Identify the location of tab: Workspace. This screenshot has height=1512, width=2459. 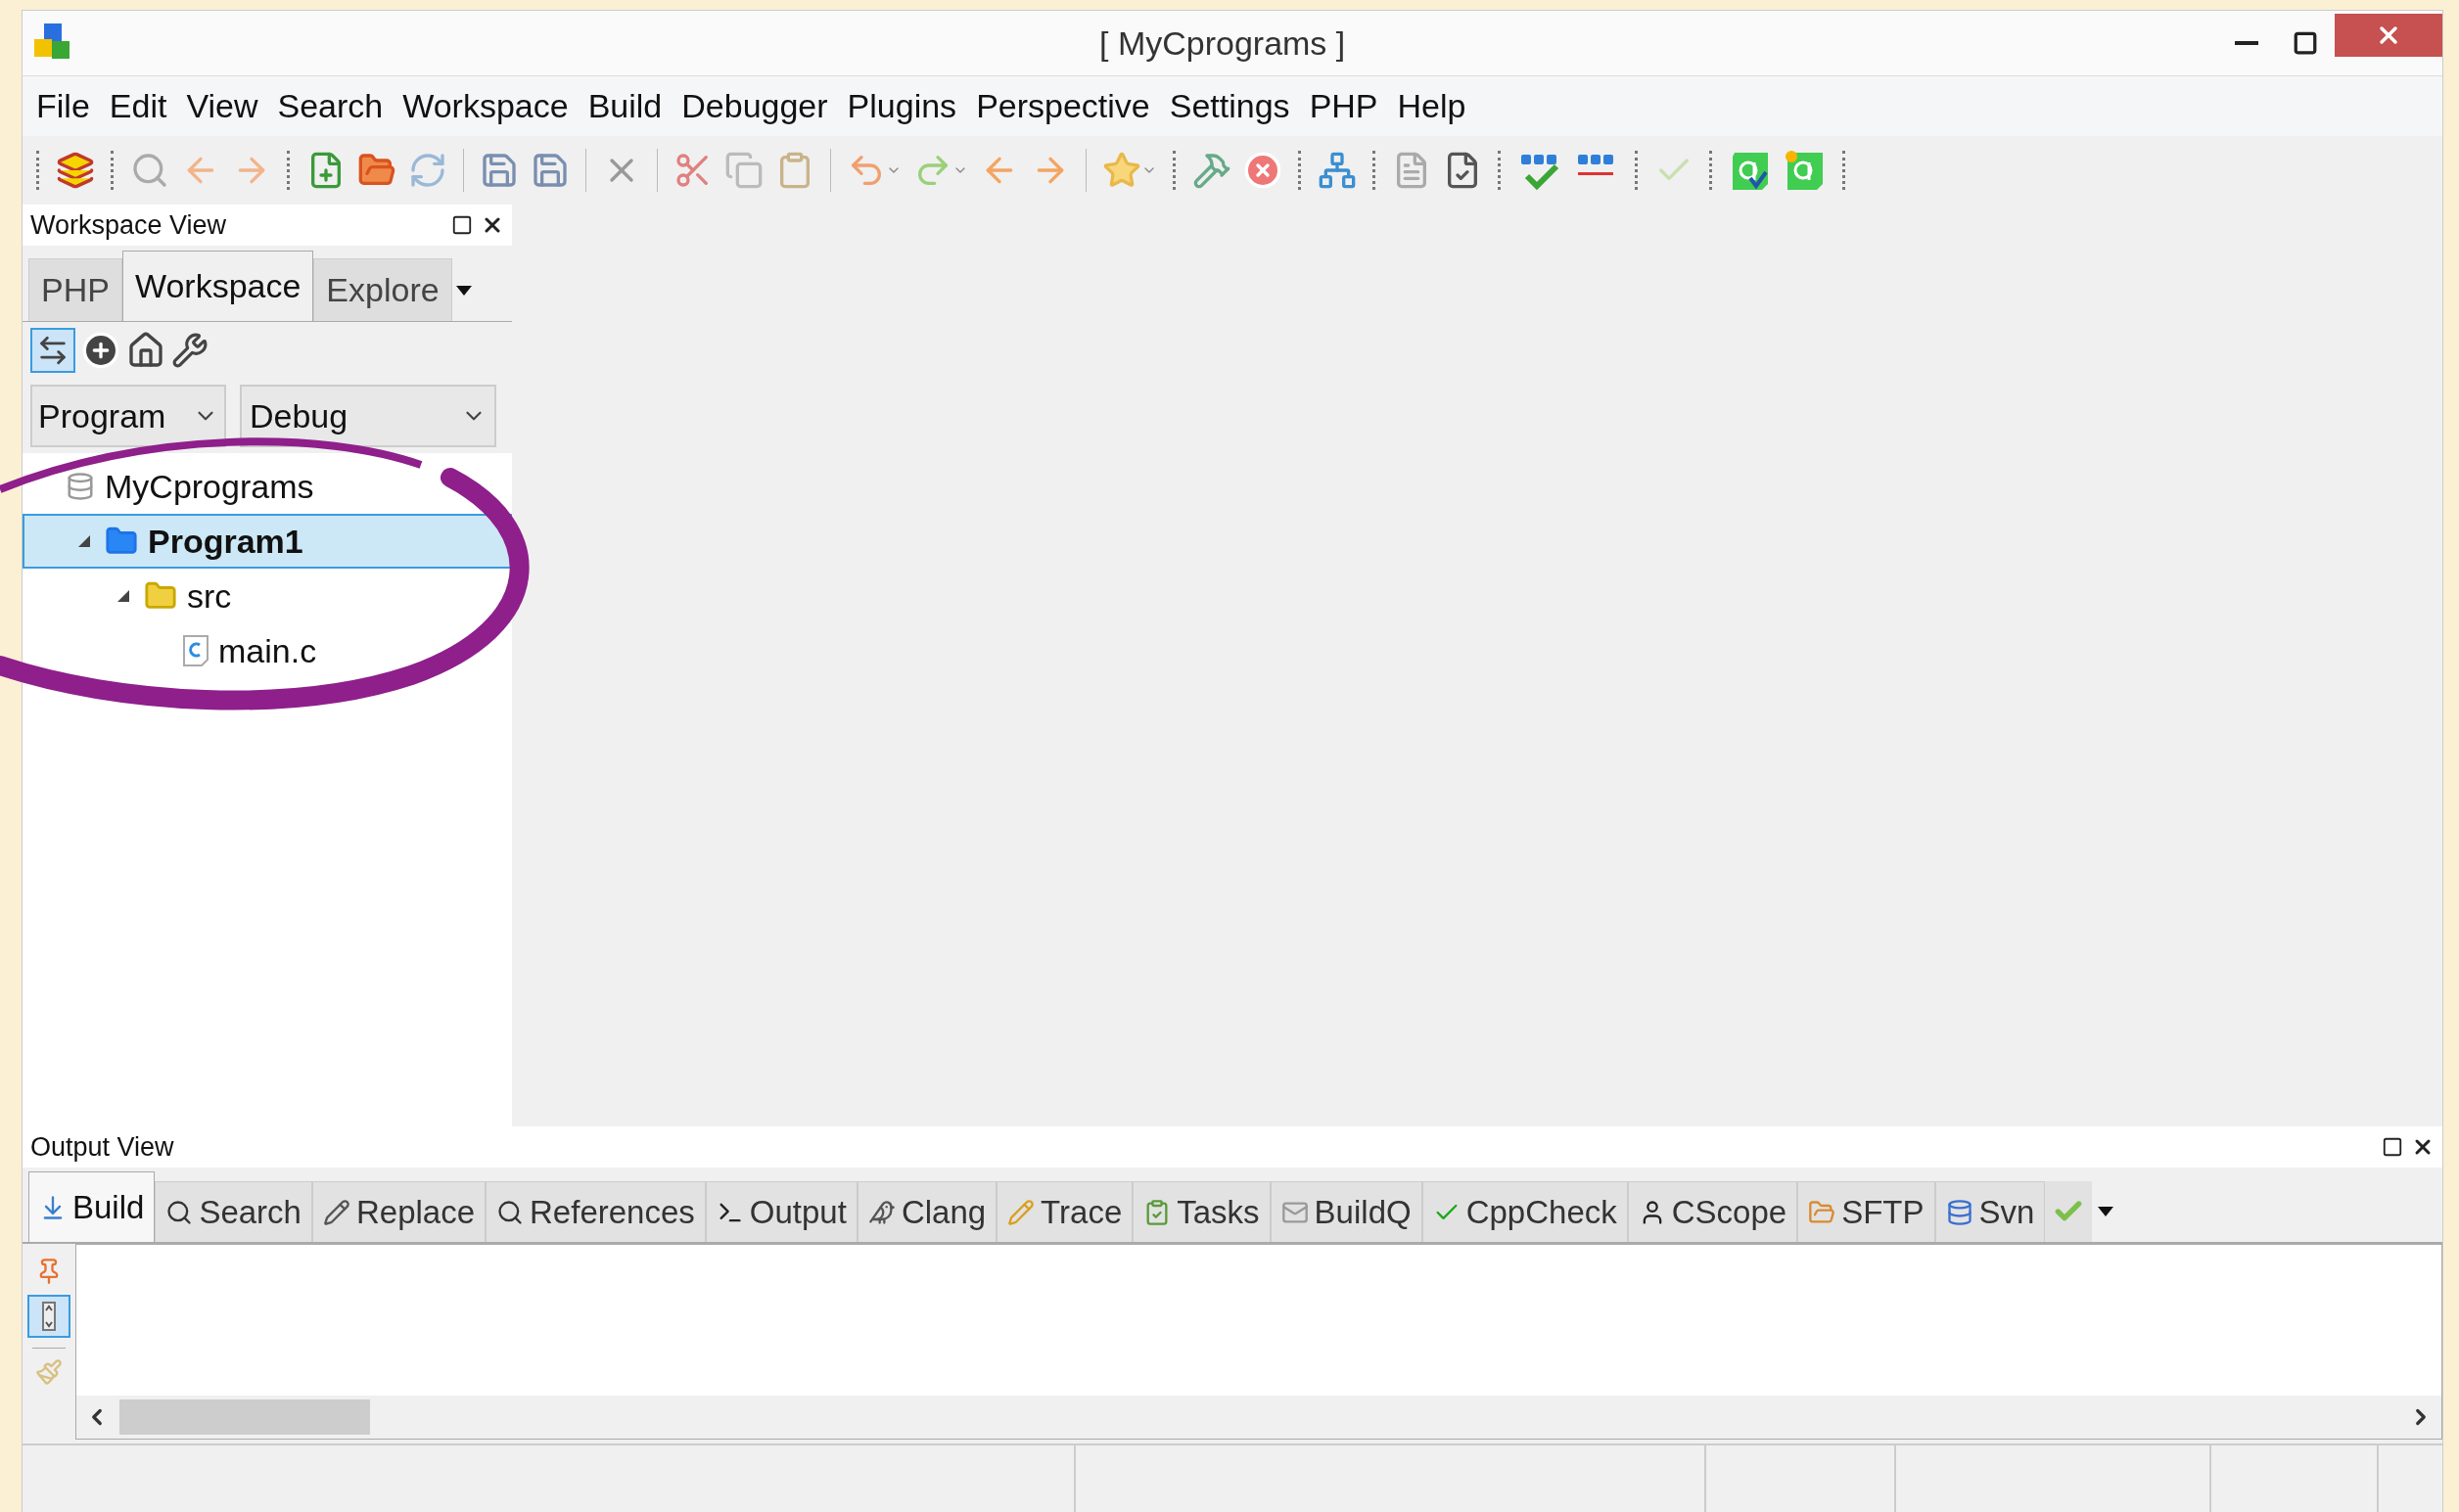
(218, 286).